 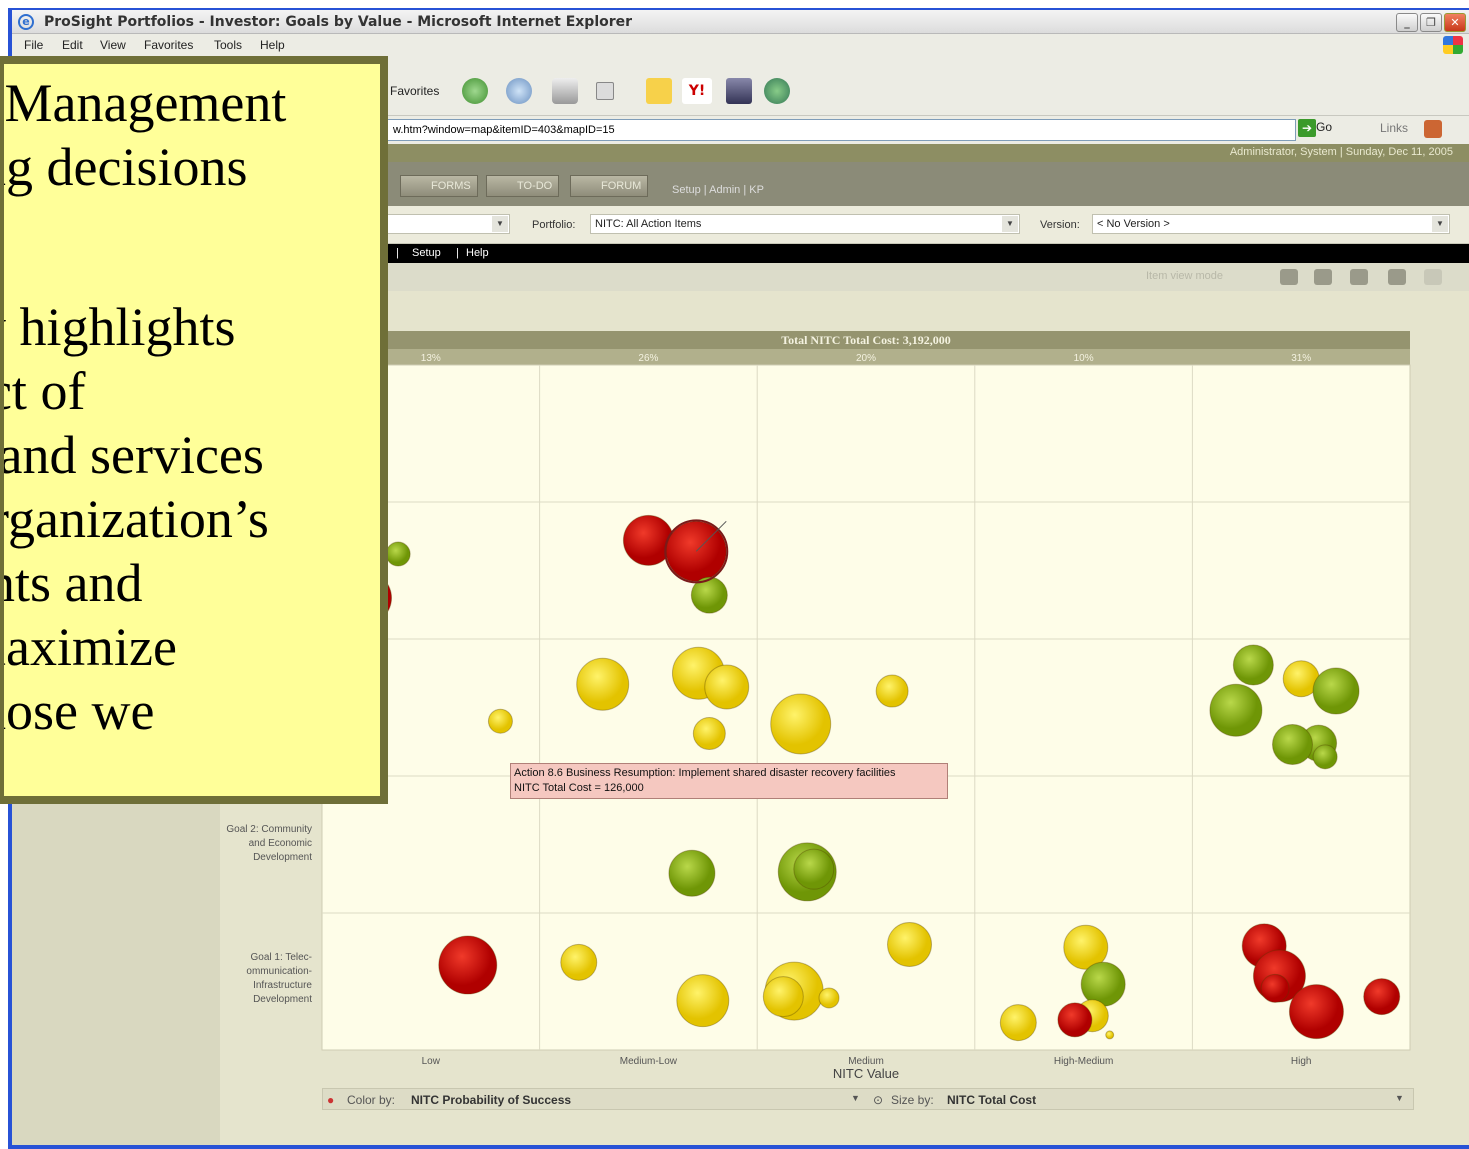 What do you see at coordinates (697, 91) in the screenshot?
I see `yahoo-icon: Y!` at bounding box center [697, 91].